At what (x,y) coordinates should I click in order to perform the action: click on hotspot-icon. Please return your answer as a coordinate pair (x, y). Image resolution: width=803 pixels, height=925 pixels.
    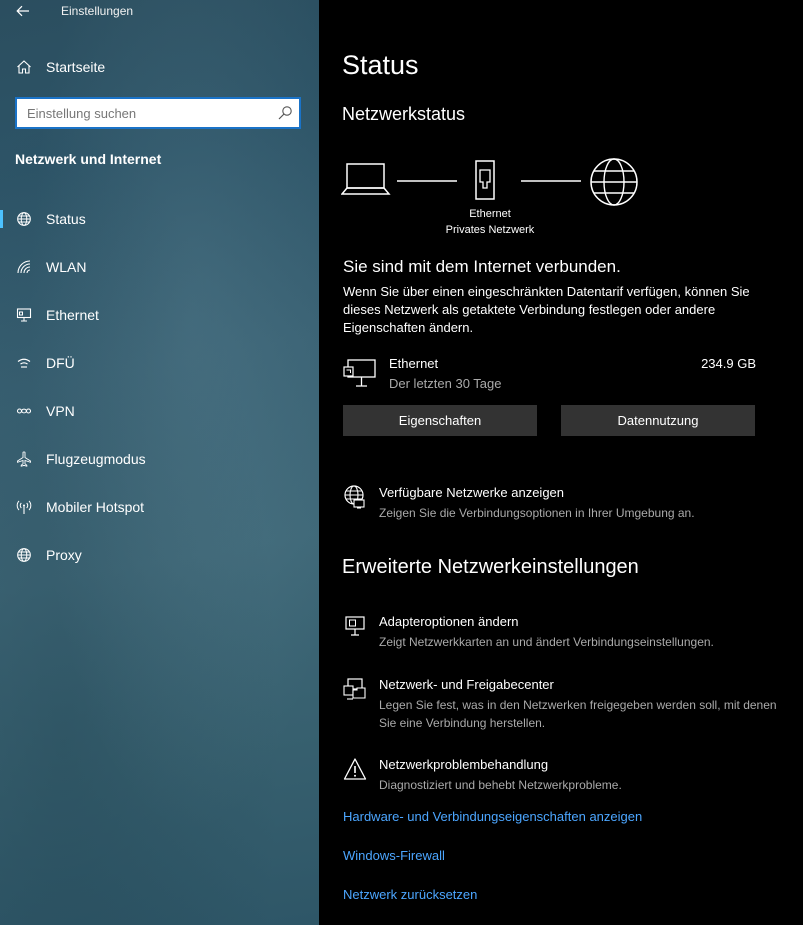
    Looking at the image, I should click on (24, 507).